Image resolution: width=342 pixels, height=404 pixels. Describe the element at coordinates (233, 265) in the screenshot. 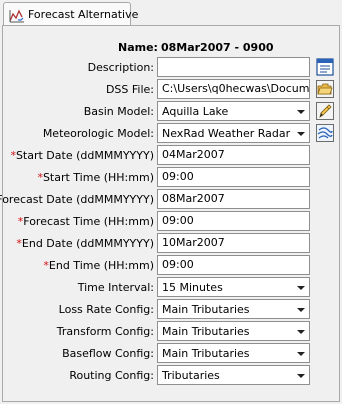

I see `end-time-field: 09:00` at that location.